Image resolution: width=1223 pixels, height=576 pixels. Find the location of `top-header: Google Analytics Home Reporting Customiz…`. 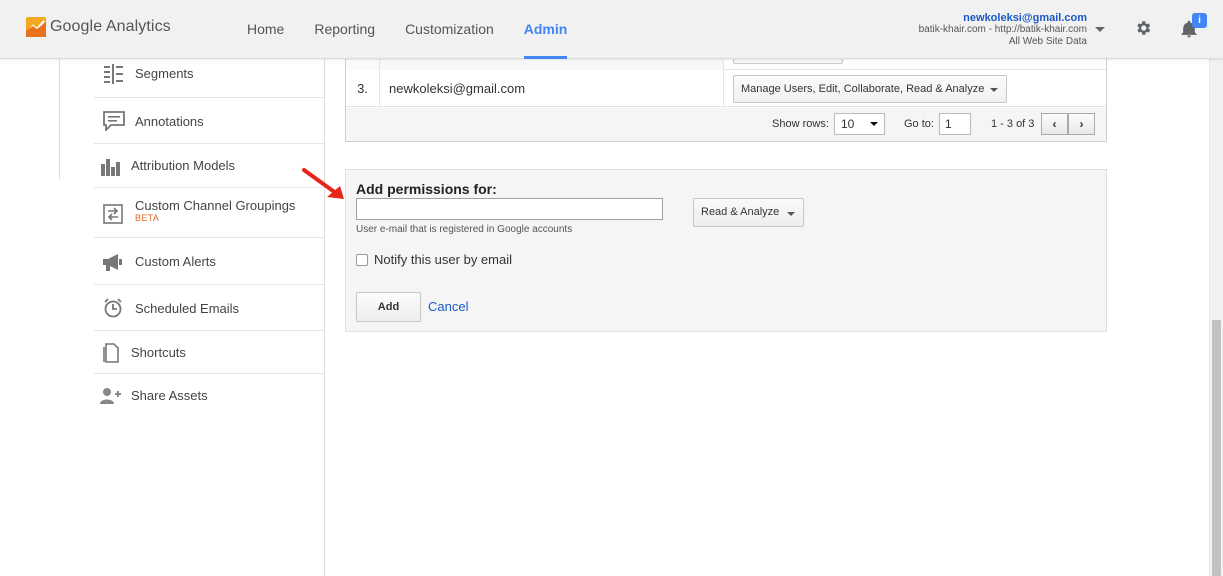

top-header: Google Analytics Home Reporting Customiz… is located at coordinates (611, 29).